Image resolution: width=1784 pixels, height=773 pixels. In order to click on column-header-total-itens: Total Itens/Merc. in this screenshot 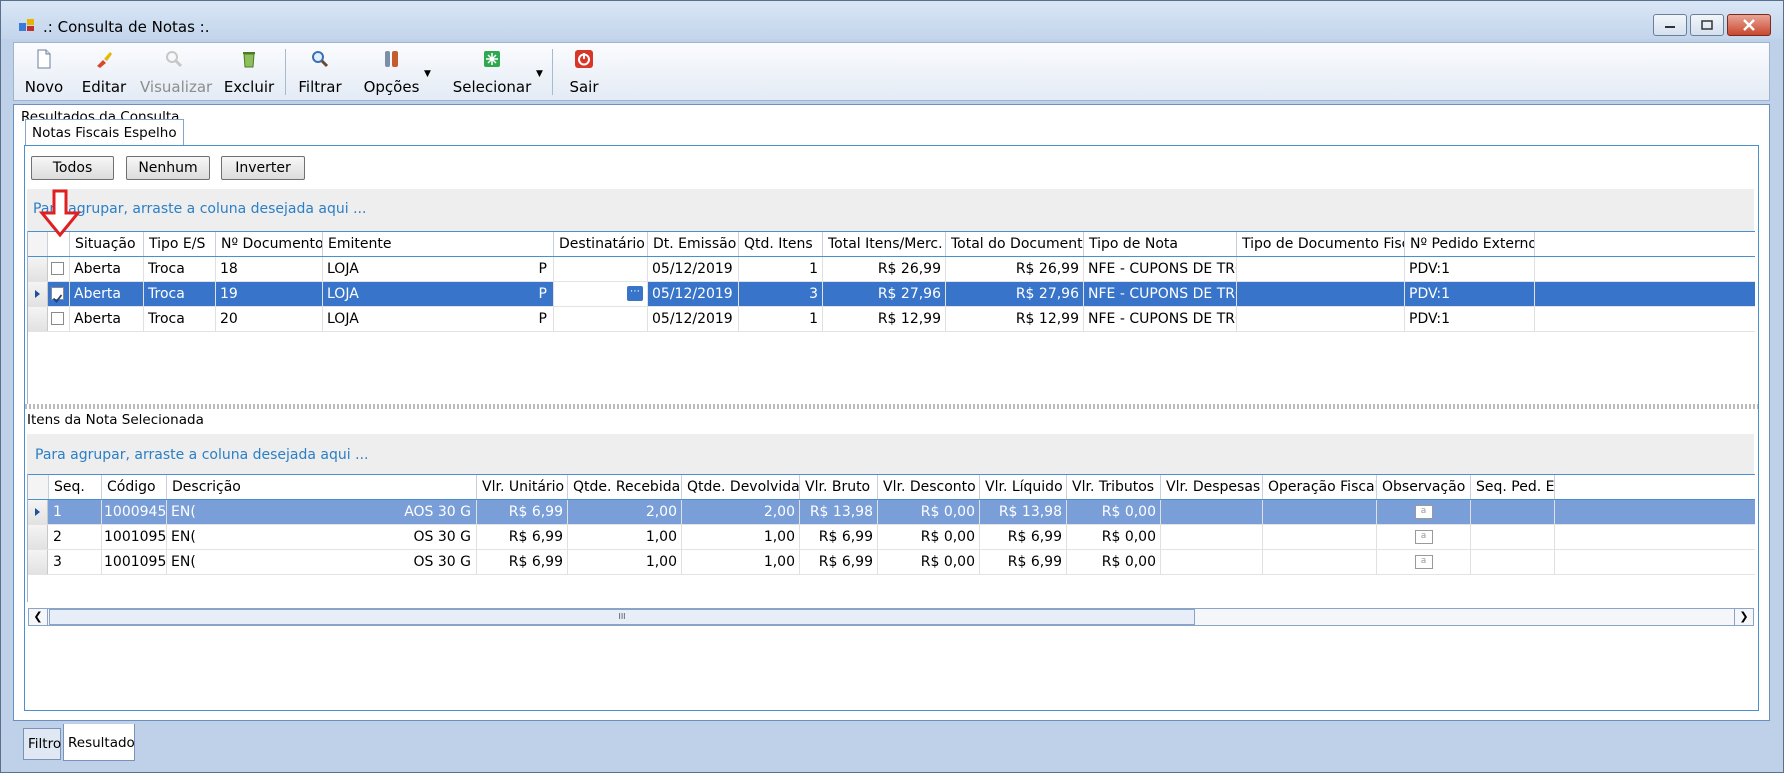, I will do `click(884, 244)`.